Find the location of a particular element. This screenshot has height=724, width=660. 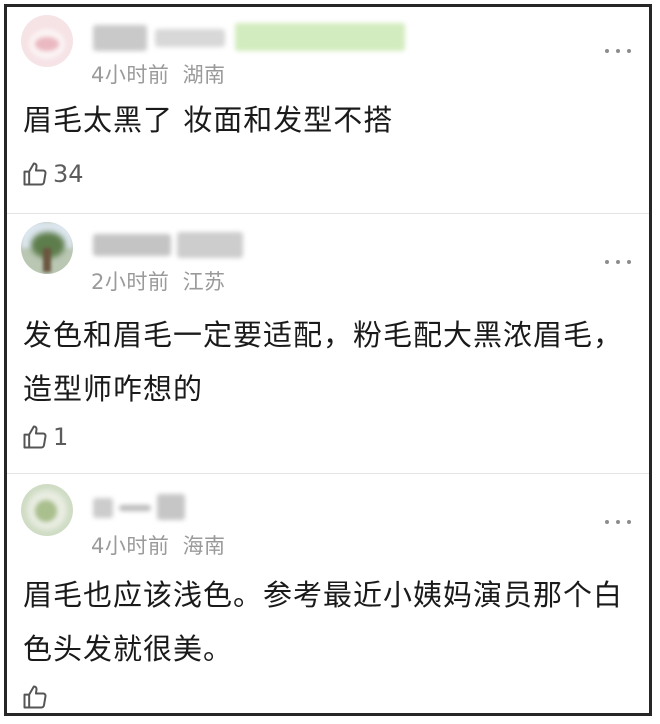

comment-time: 2小时前 is located at coordinates (130, 282).